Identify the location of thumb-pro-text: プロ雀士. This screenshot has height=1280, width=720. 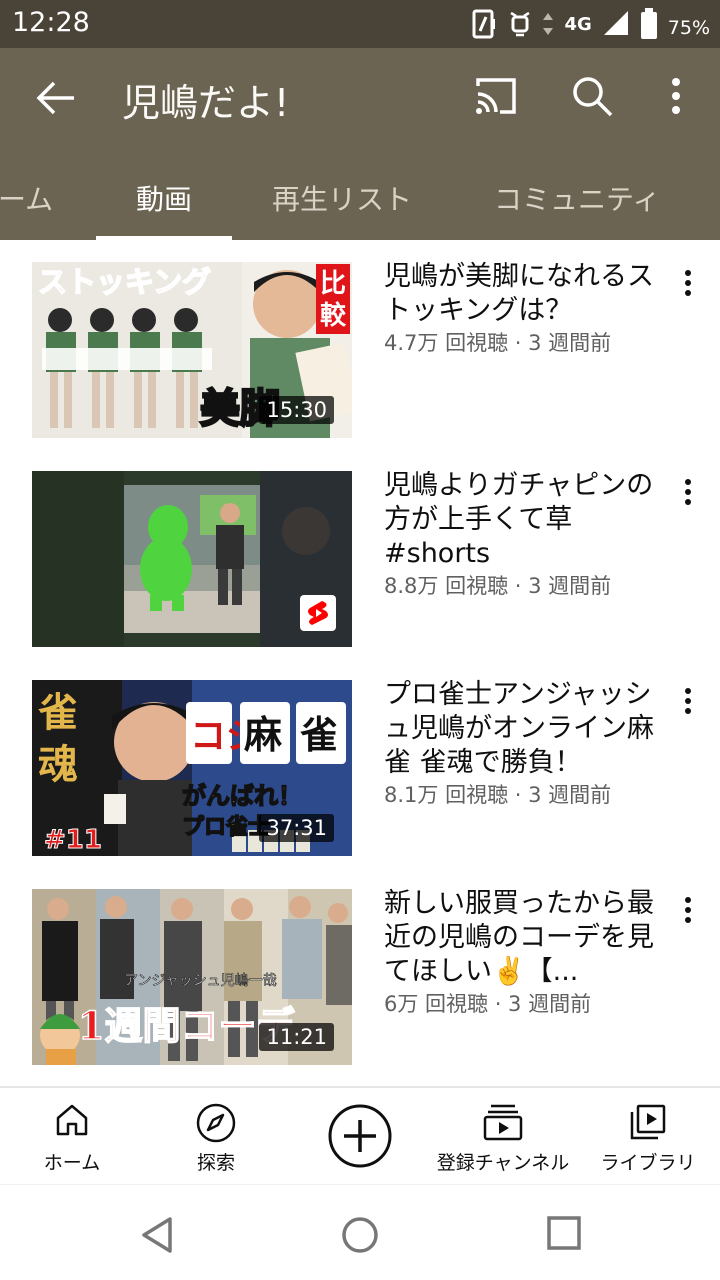
(226, 827).